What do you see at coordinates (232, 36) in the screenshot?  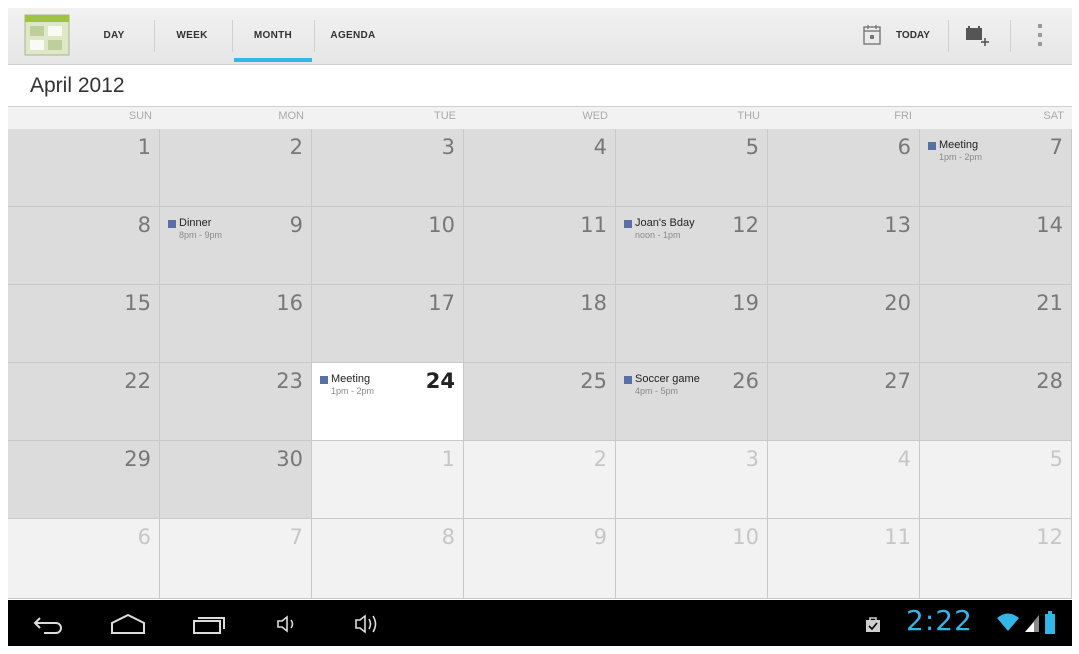 I see `tab-divider` at bounding box center [232, 36].